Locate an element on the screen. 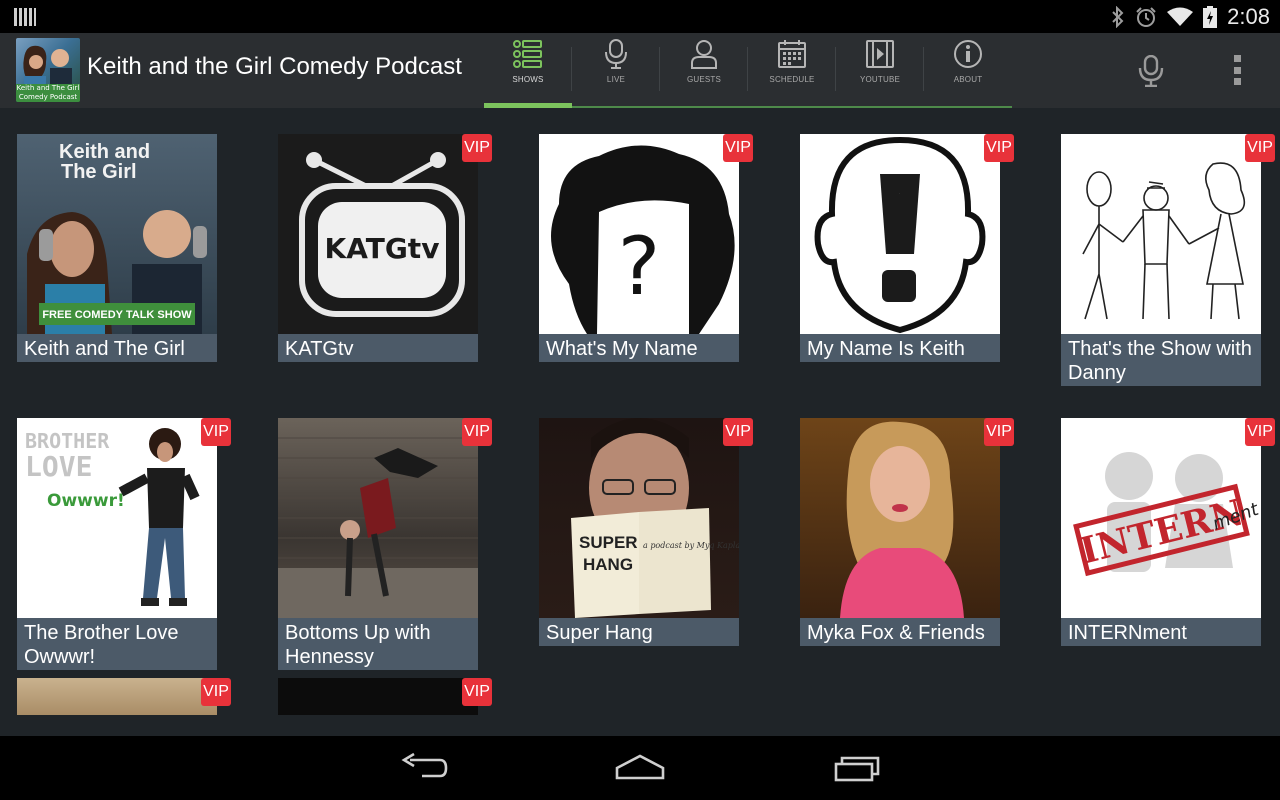  show-art: Keith and The Girl FREE COMEDY TALK SHOW is located at coordinates (117, 237).